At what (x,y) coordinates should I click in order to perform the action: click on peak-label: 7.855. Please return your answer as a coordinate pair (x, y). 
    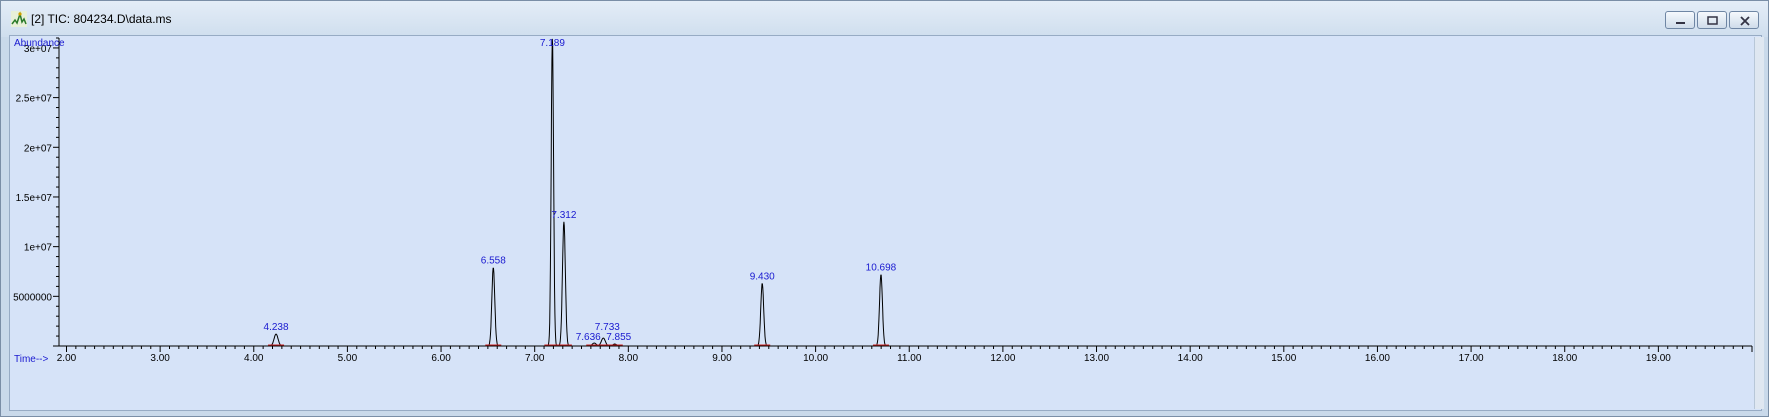
    Looking at the image, I should click on (618, 337).